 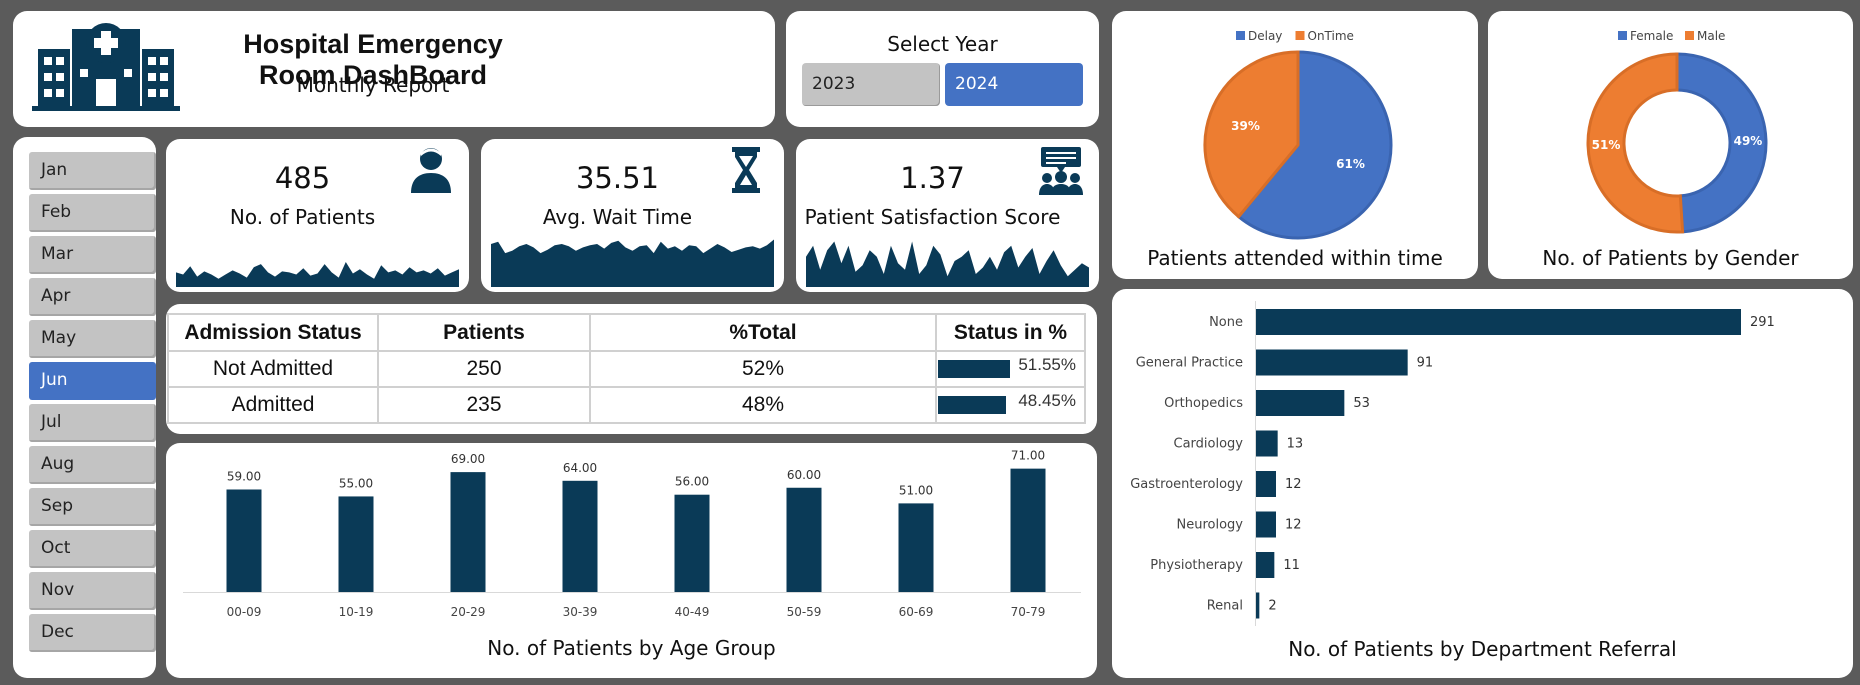 What do you see at coordinates (92, 213) in the screenshot?
I see `month-button-feb: Feb` at bounding box center [92, 213].